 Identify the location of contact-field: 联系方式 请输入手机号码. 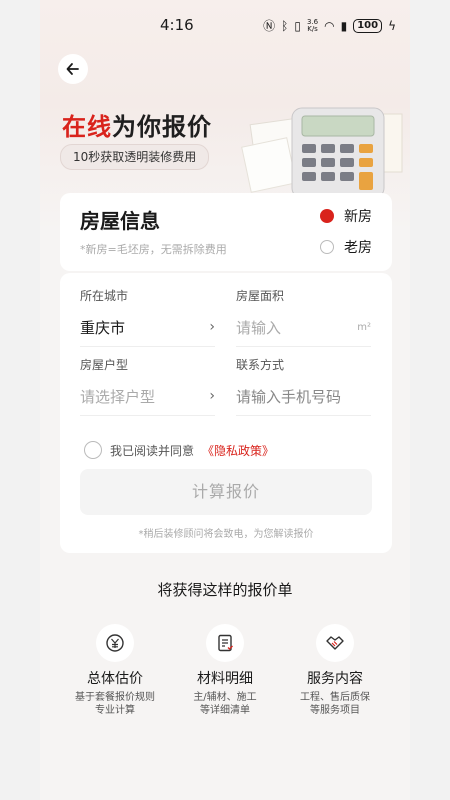
(303, 386).